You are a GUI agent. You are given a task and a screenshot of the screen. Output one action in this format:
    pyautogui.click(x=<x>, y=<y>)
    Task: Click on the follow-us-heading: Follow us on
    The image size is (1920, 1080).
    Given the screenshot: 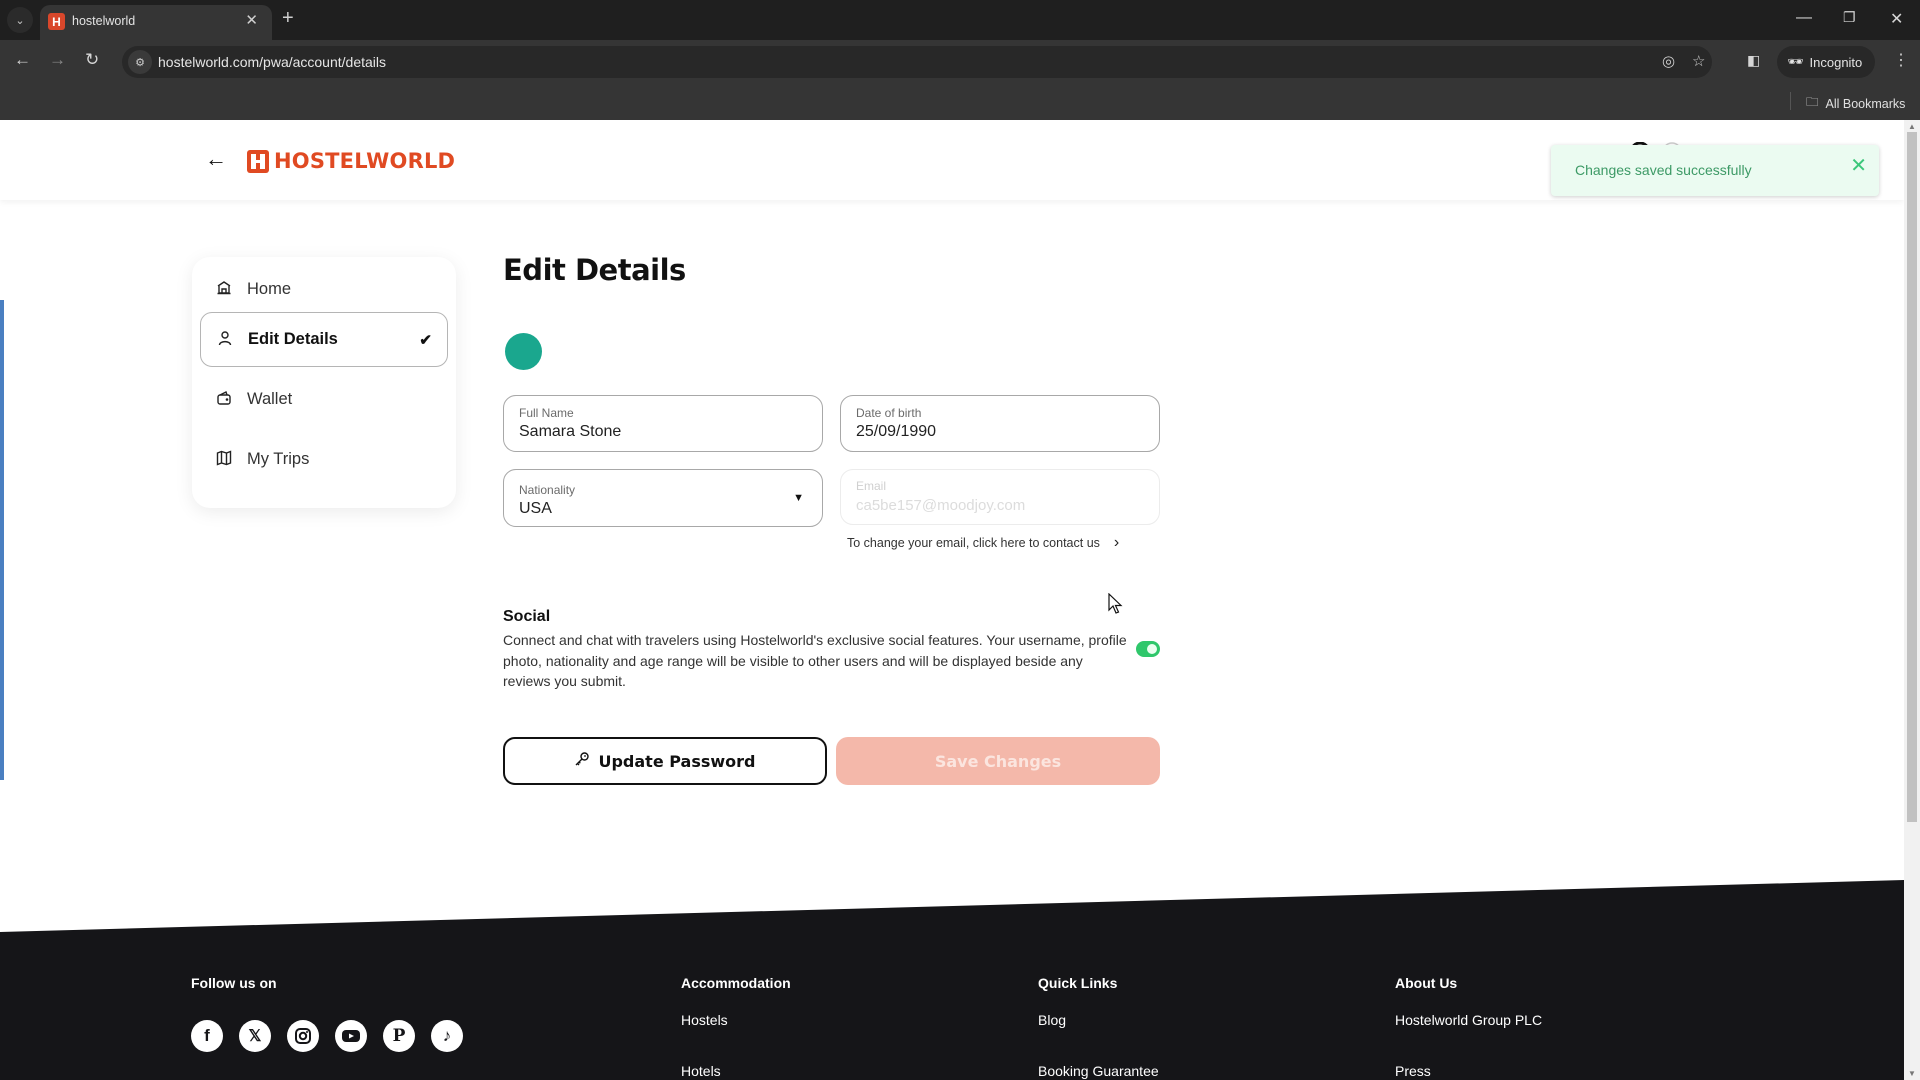 What is the action you would take?
    pyautogui.click(x=234, y=983)
    